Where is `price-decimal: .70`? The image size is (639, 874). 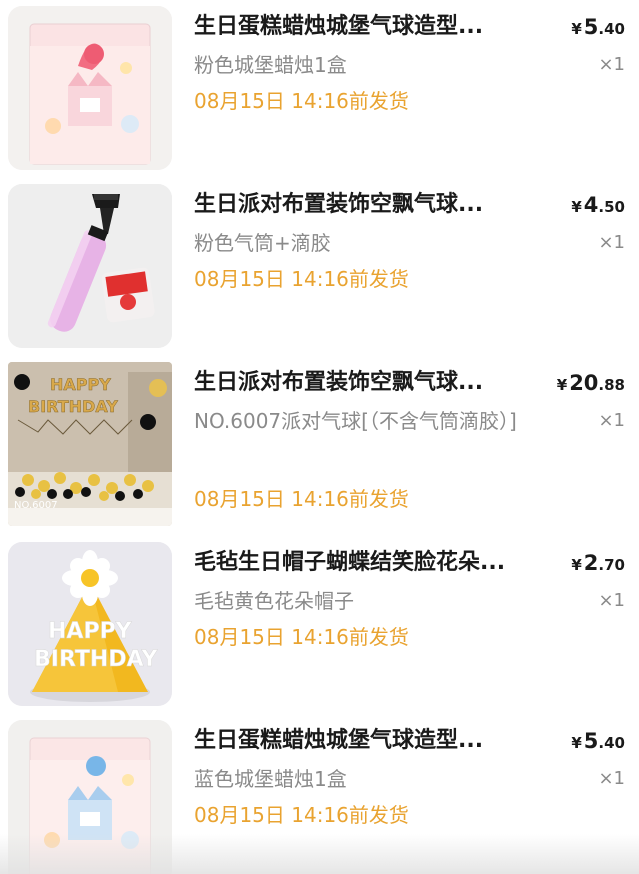
price-decimal: .70 is located at coordinates (611, 565).